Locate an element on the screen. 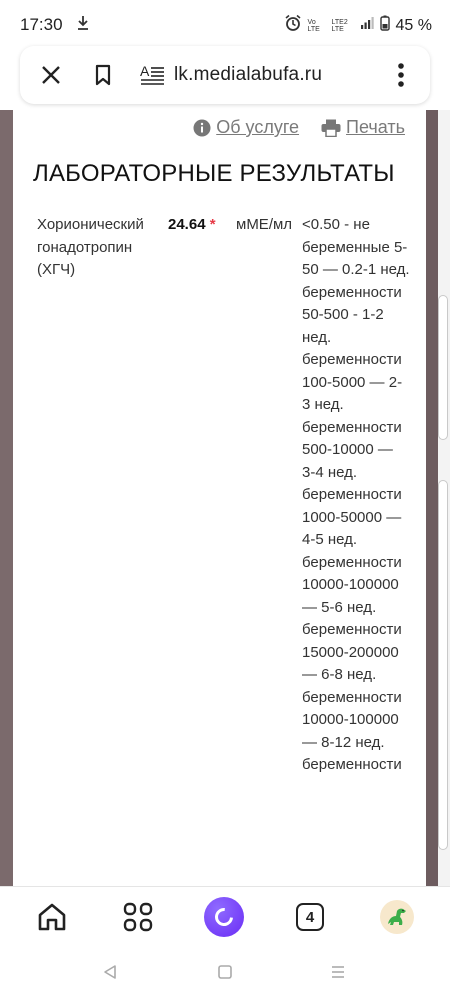  home-button is located at coordinates (52, 917).